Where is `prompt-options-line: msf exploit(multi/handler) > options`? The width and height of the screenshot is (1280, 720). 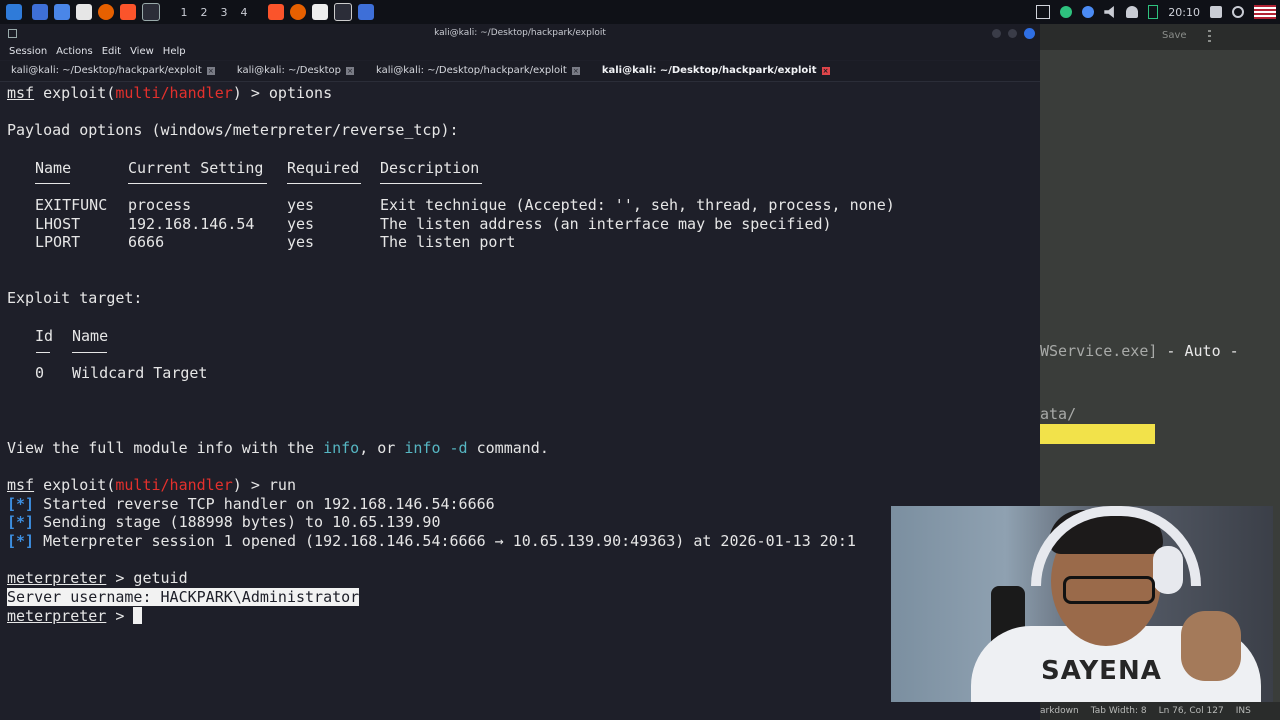 prompt-options-line: msf exploit(multi/handler) > options is located at coordinates (169, 93).